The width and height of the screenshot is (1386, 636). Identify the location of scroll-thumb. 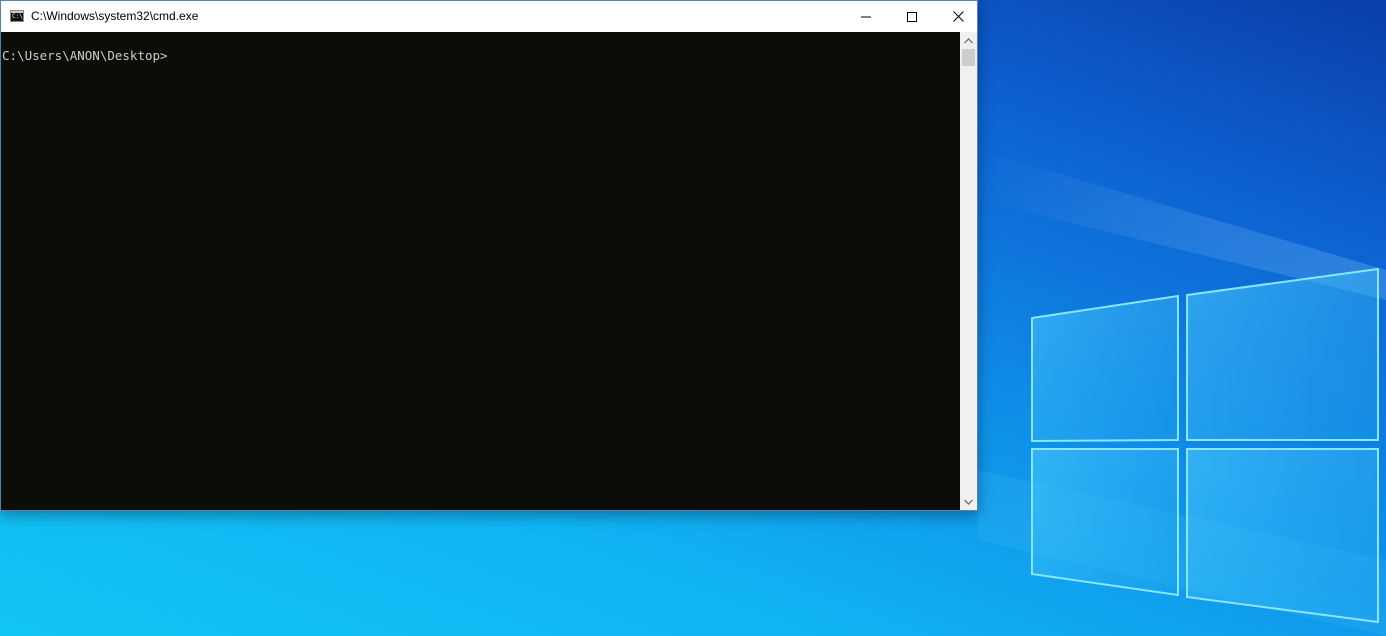
(968, 57).